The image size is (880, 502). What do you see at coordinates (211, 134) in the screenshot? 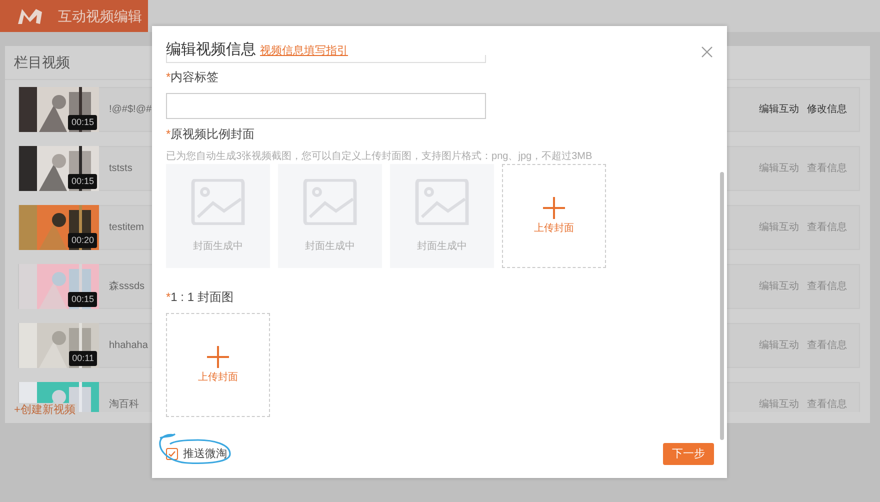
I see `section-label: *原视频比例封面` at bounding box center [211, 134].